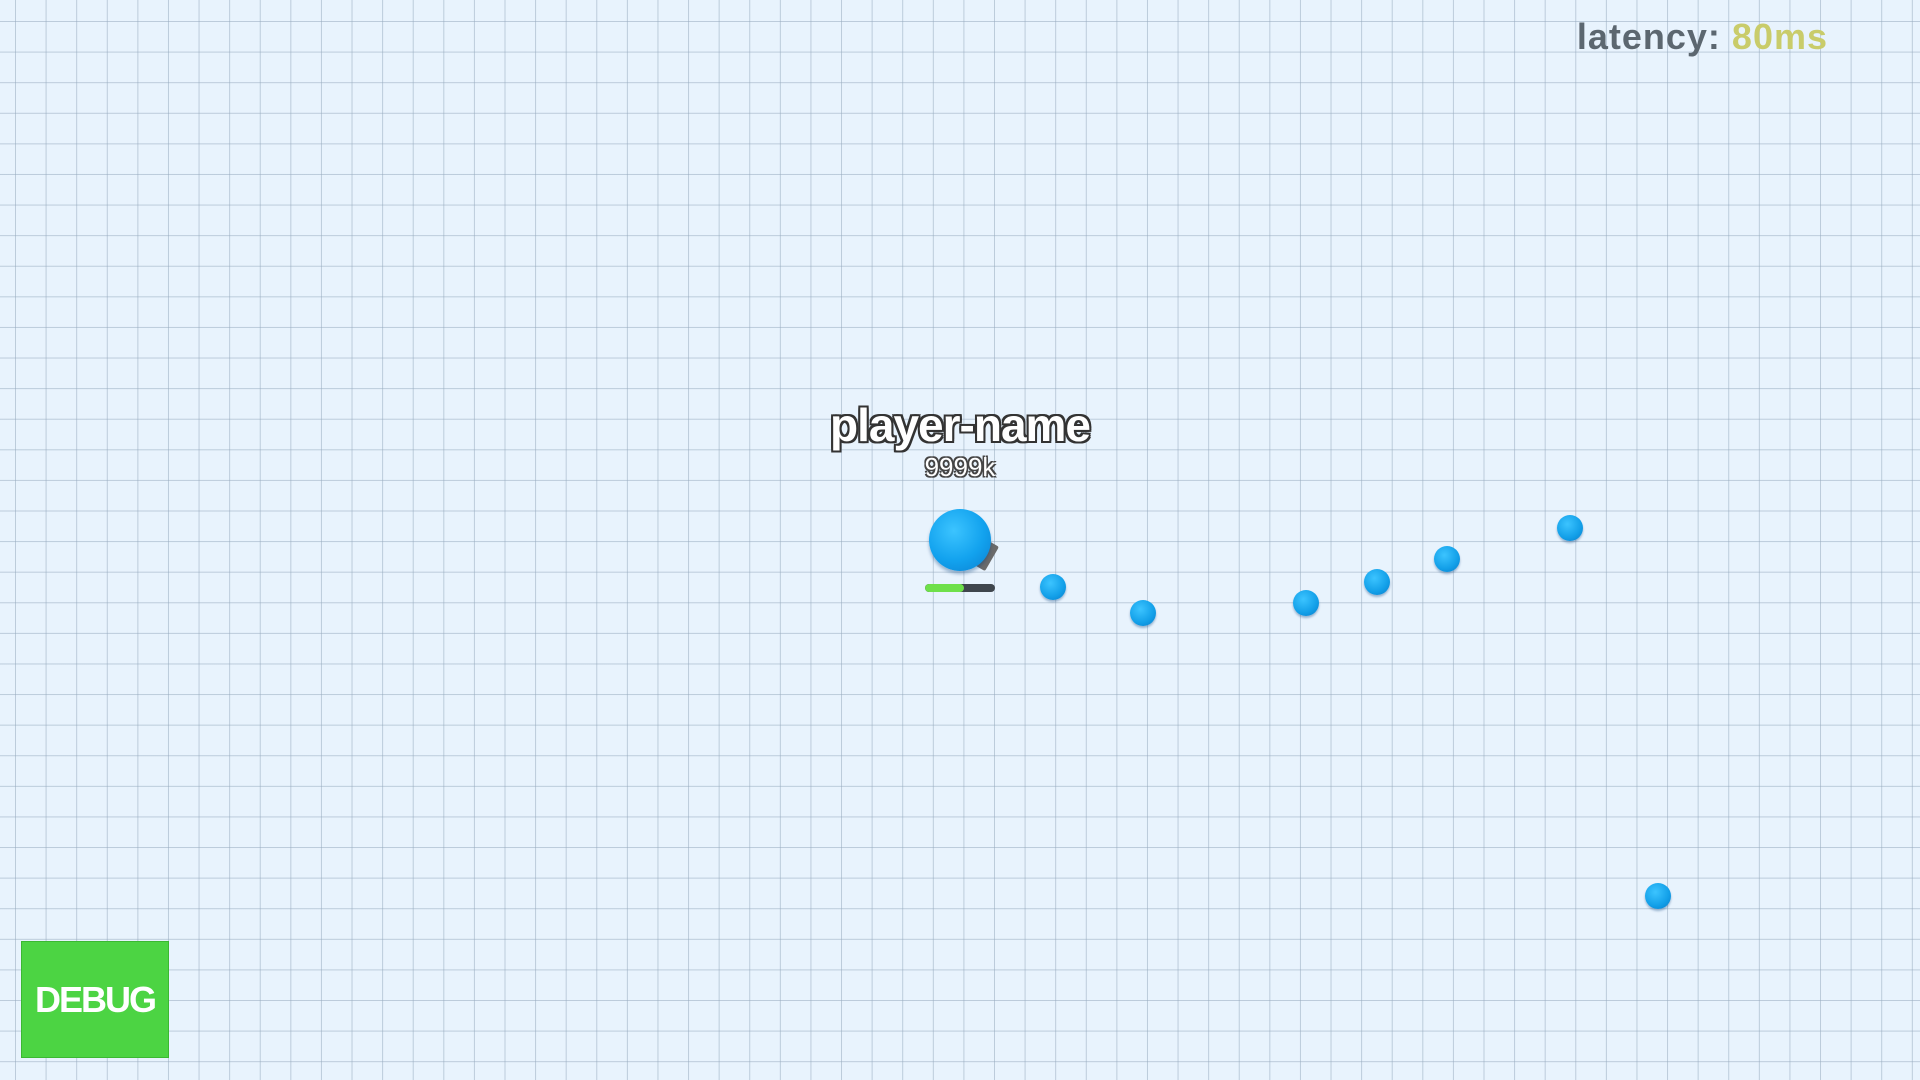 The height and width of the screenshot is (1080, 1920). I want to click on latency-indicator: latency: 80ms, so click(1702, 37).